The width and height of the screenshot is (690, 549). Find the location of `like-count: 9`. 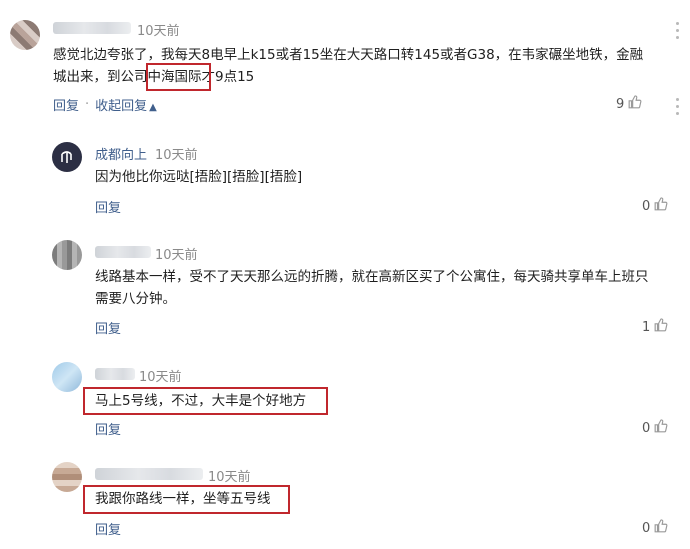

like-count: 9 is located at coordinates (629, 104).